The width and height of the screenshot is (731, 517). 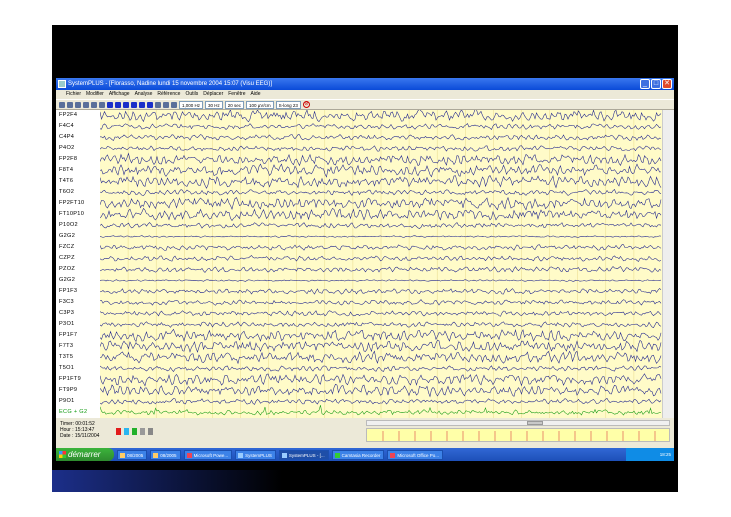 I want to click on overview-ticks, so click(x=519, y=436).